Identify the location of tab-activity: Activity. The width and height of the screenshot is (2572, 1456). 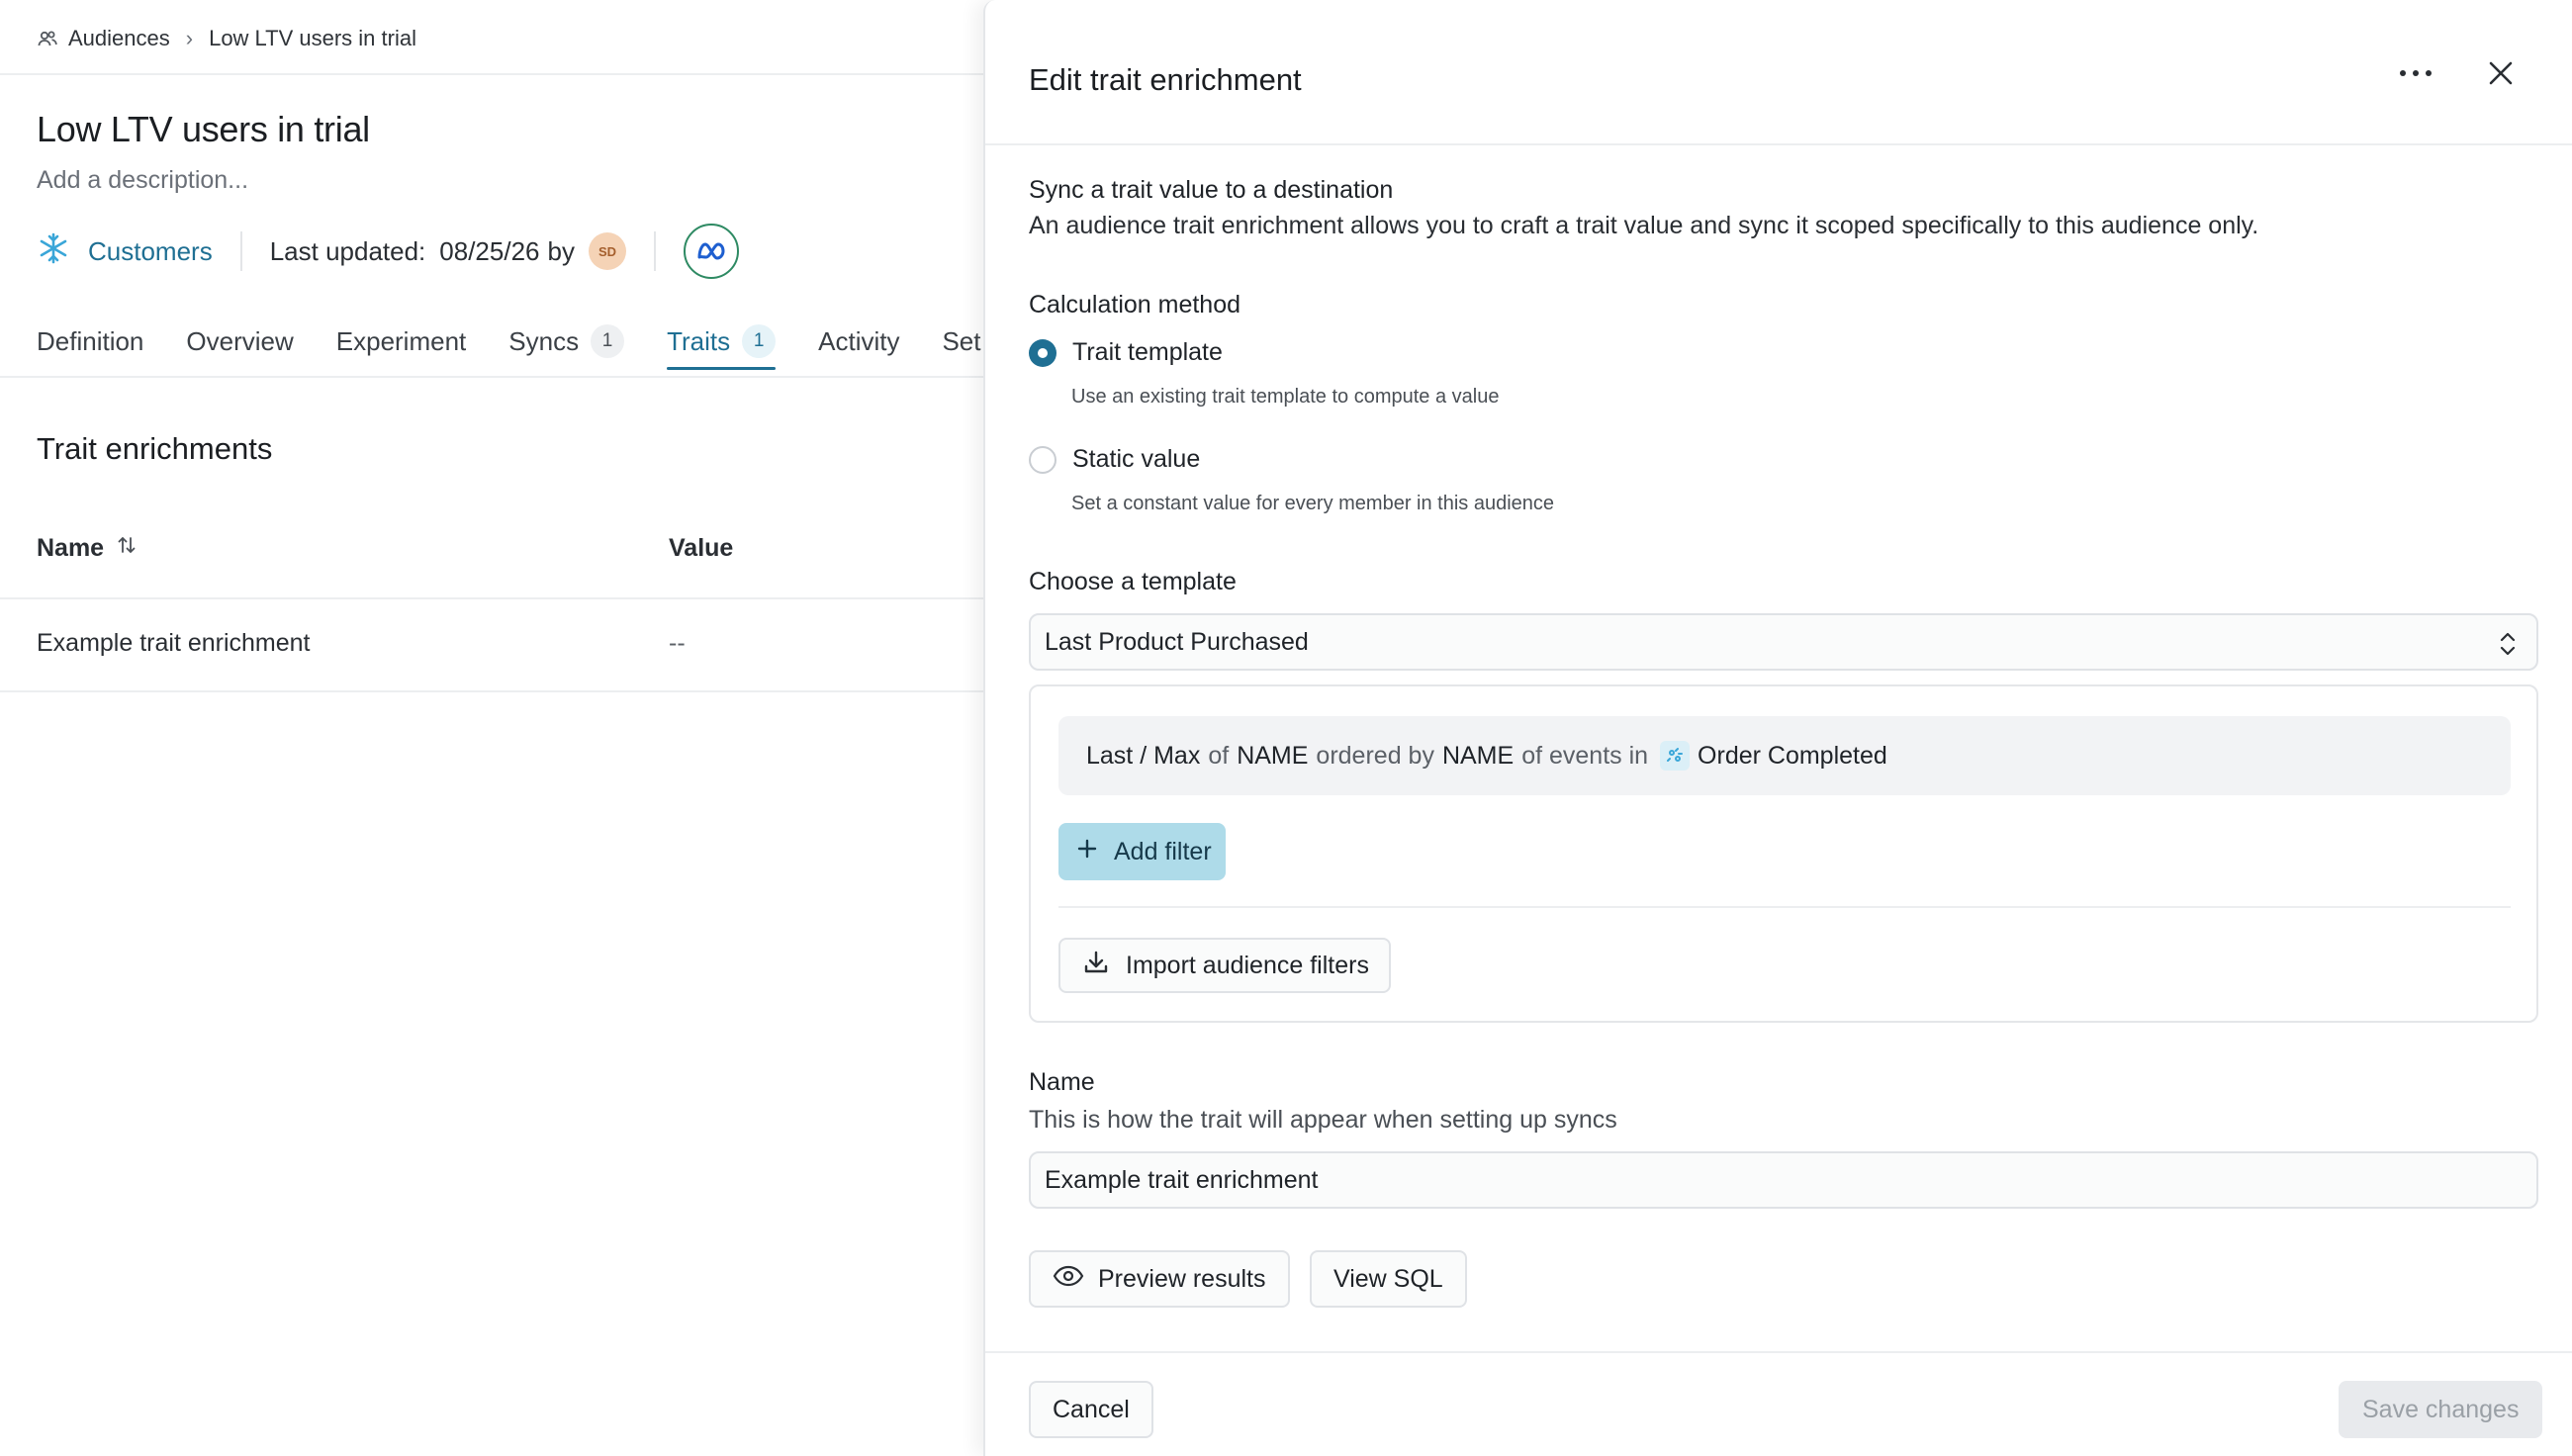
(858, 341).